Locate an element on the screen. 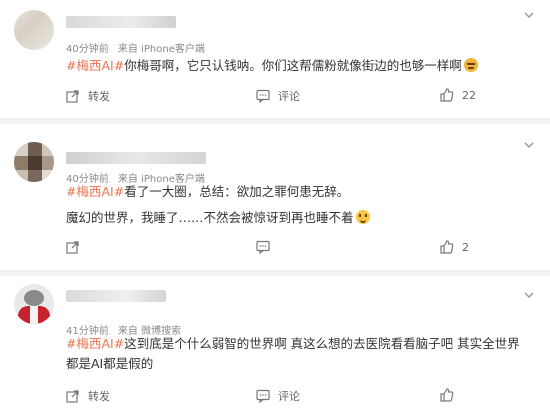 The image size is (550, 414). comment-body-line2: 魔幻的世界，我睡了……不然会被惊讶到再也睡不着 is located at coordinates (210, 217).